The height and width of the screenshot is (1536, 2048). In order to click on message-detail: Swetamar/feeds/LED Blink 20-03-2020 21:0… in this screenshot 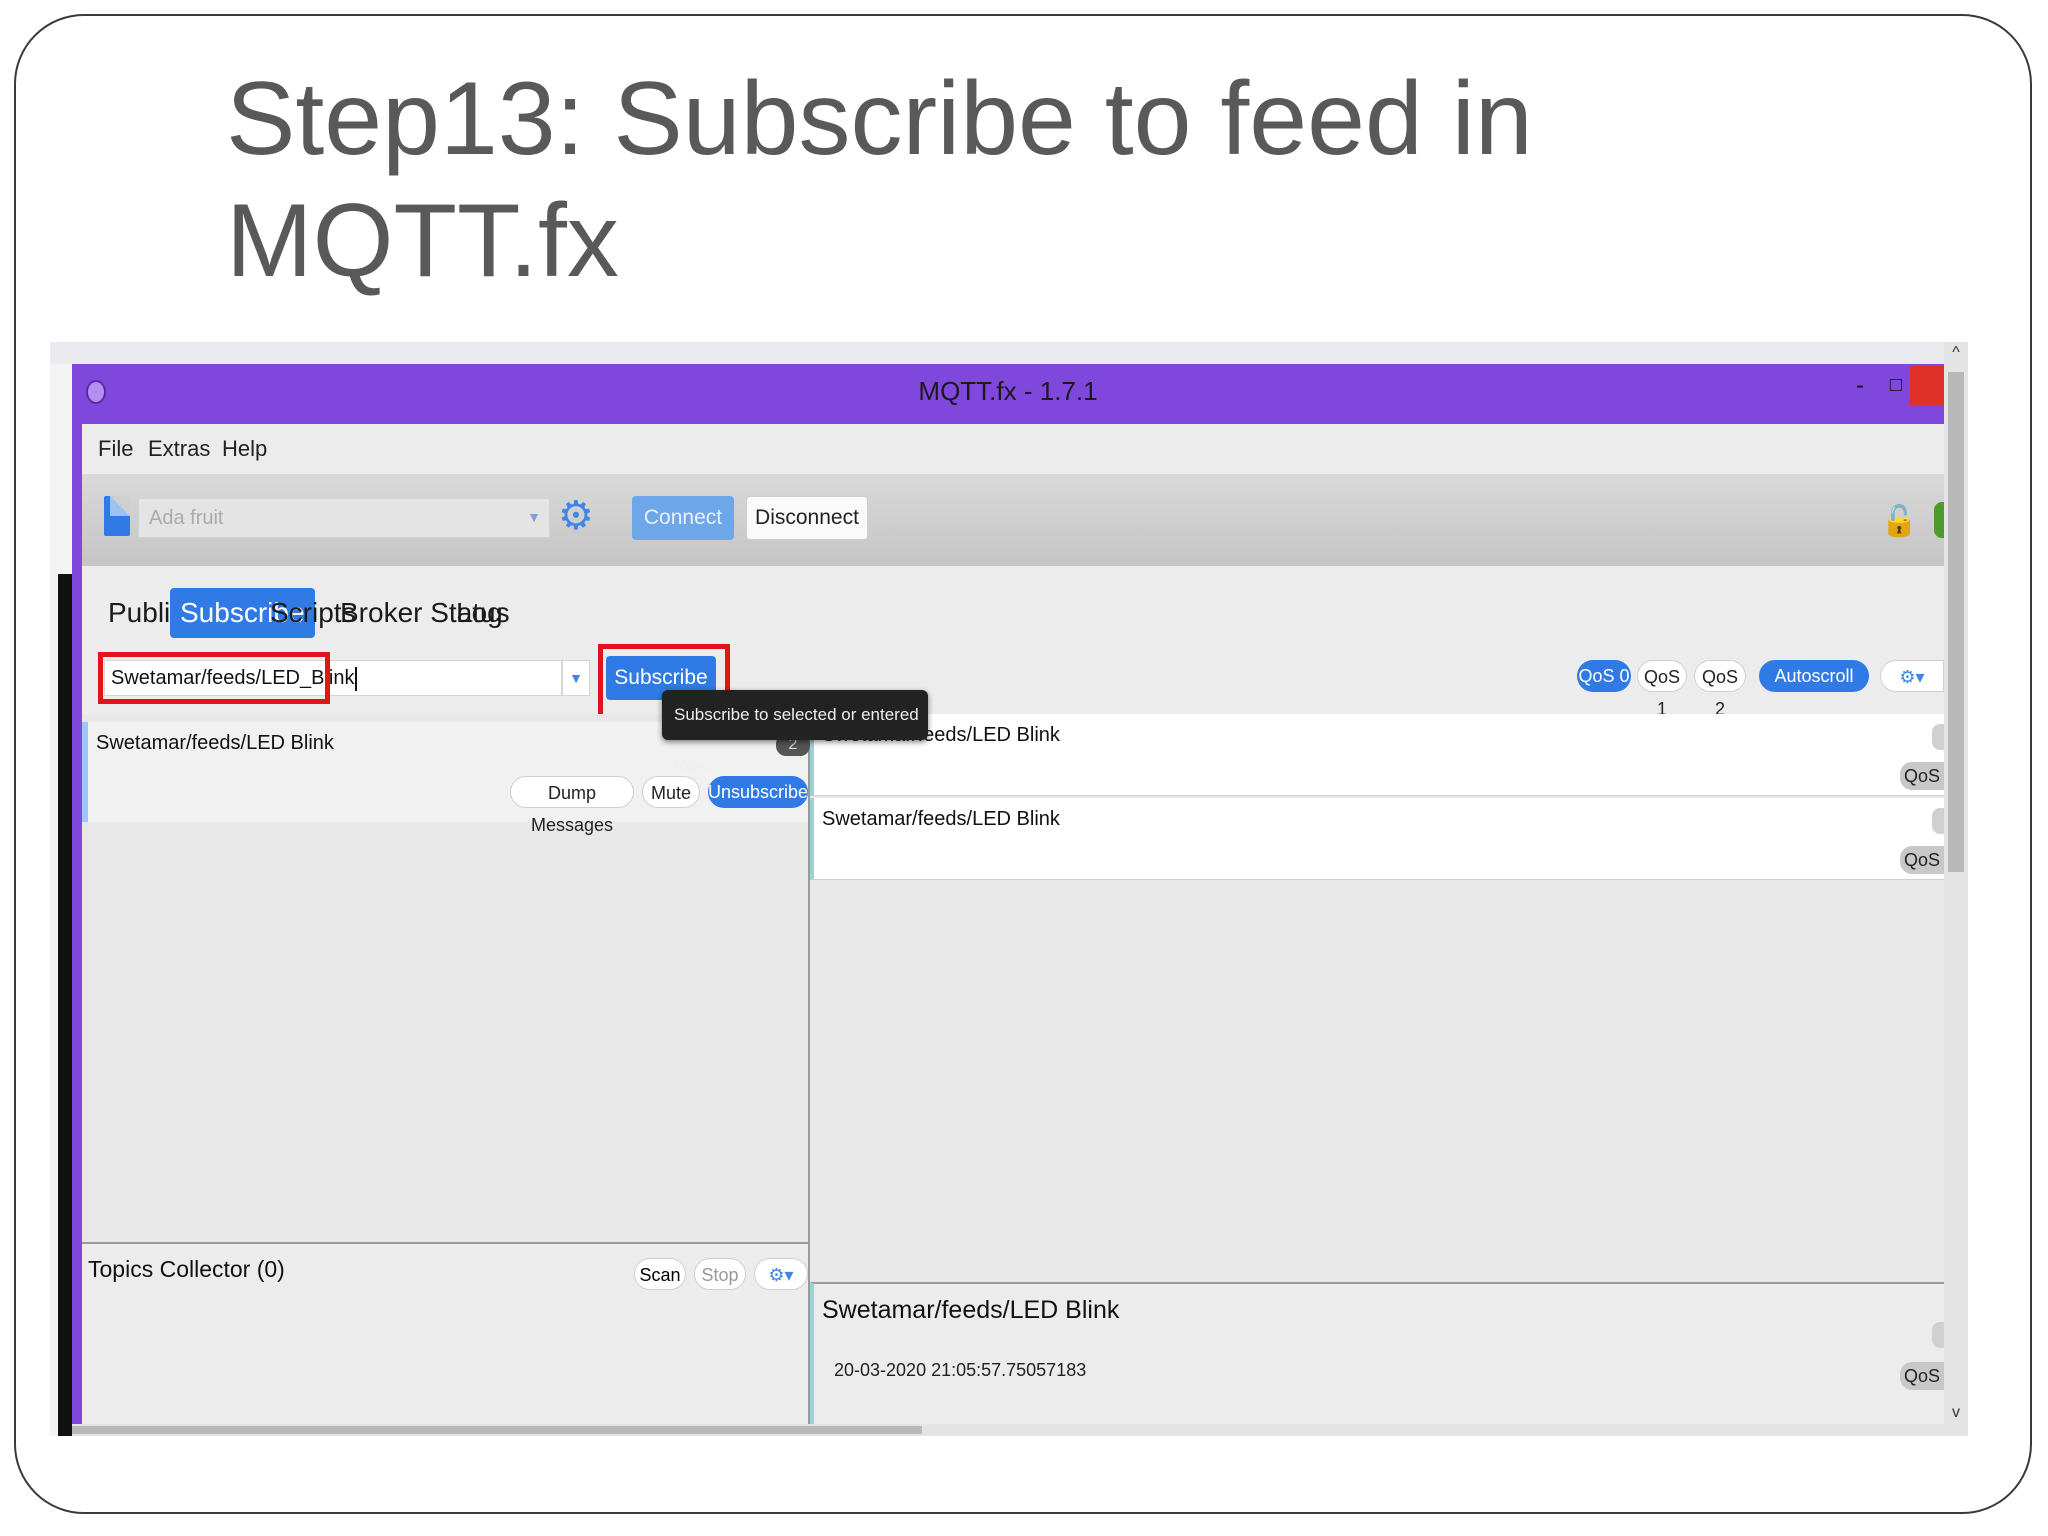, I will do `click(1377, 1353)`.